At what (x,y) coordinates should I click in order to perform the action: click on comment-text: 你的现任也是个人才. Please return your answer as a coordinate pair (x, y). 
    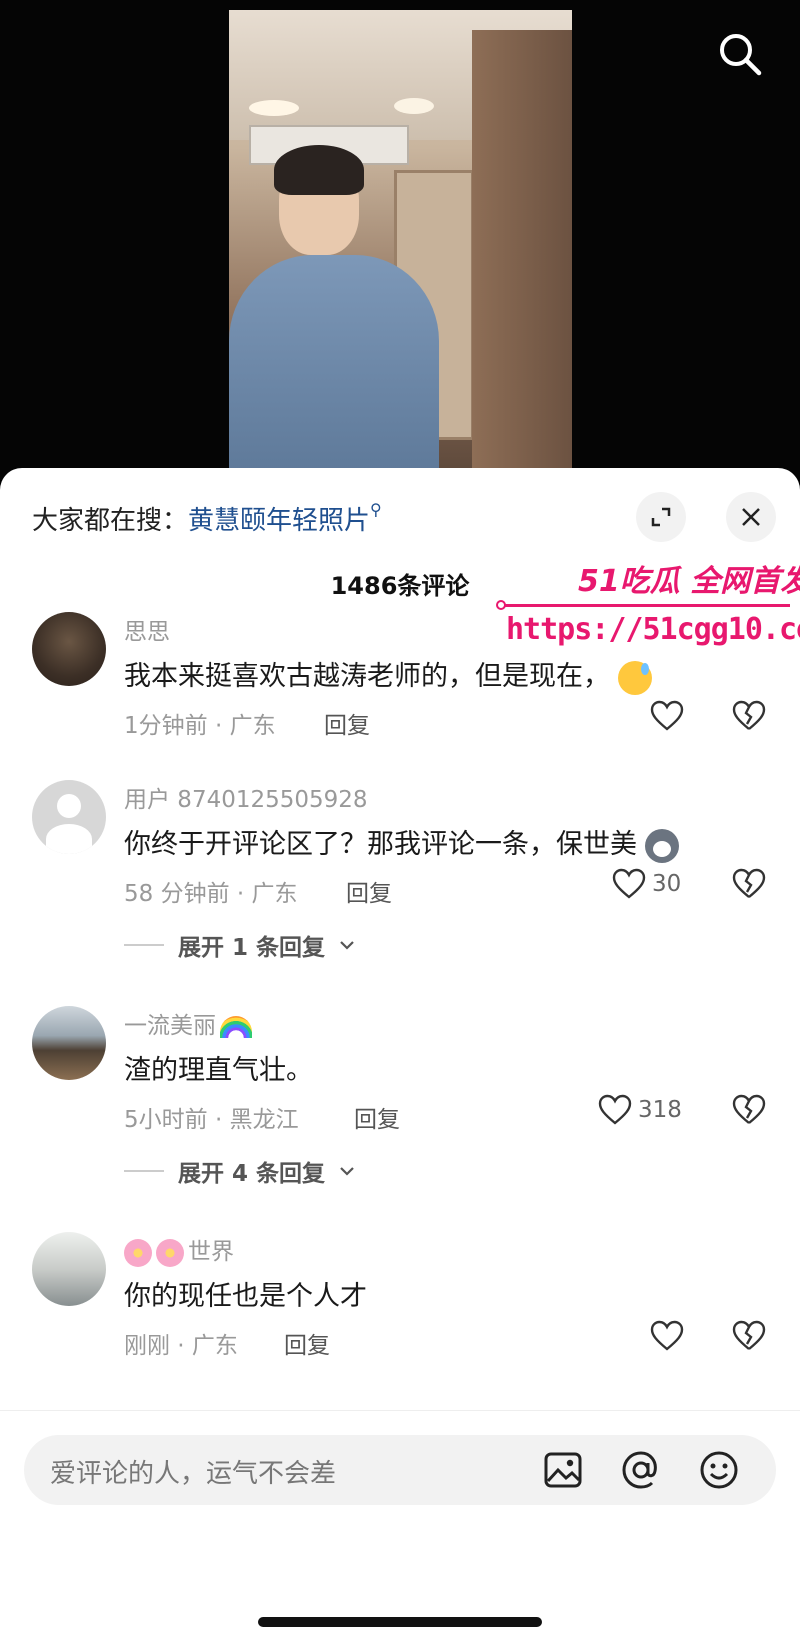
    Looking at the image, I should click on (245, 1296).